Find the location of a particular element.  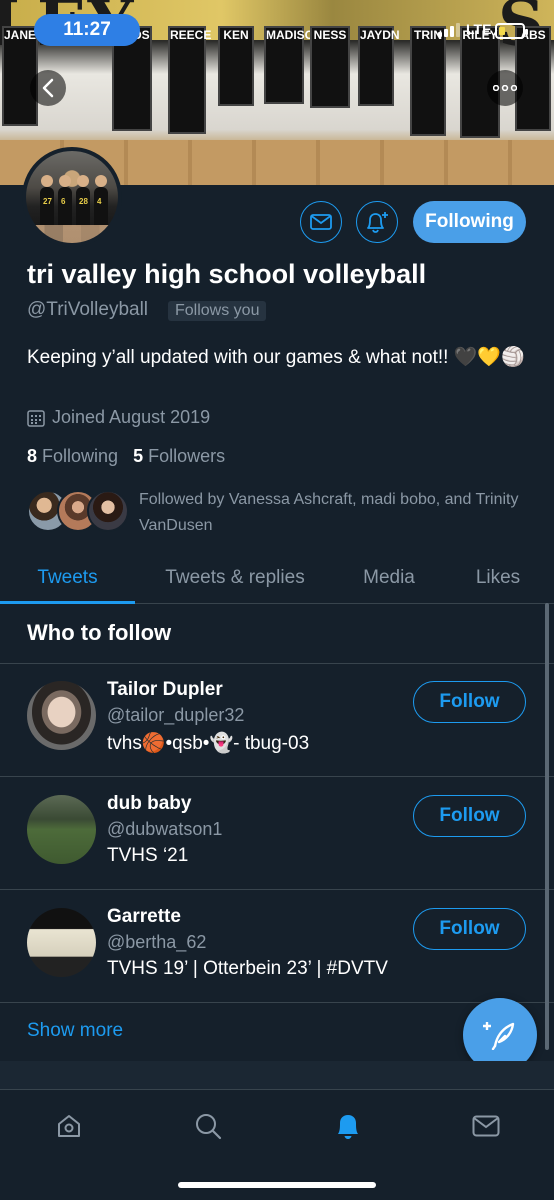

mail-icon is located at coordinates (321, 222).